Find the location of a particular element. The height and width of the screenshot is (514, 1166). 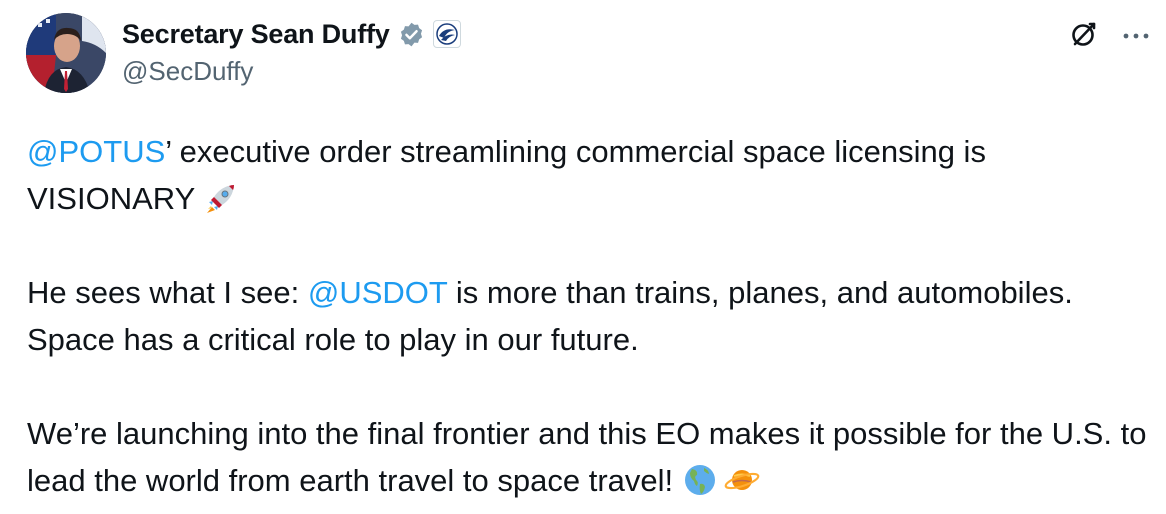

paragraph-2-lead: He sees what I see: is located at coordinates (167, 292).